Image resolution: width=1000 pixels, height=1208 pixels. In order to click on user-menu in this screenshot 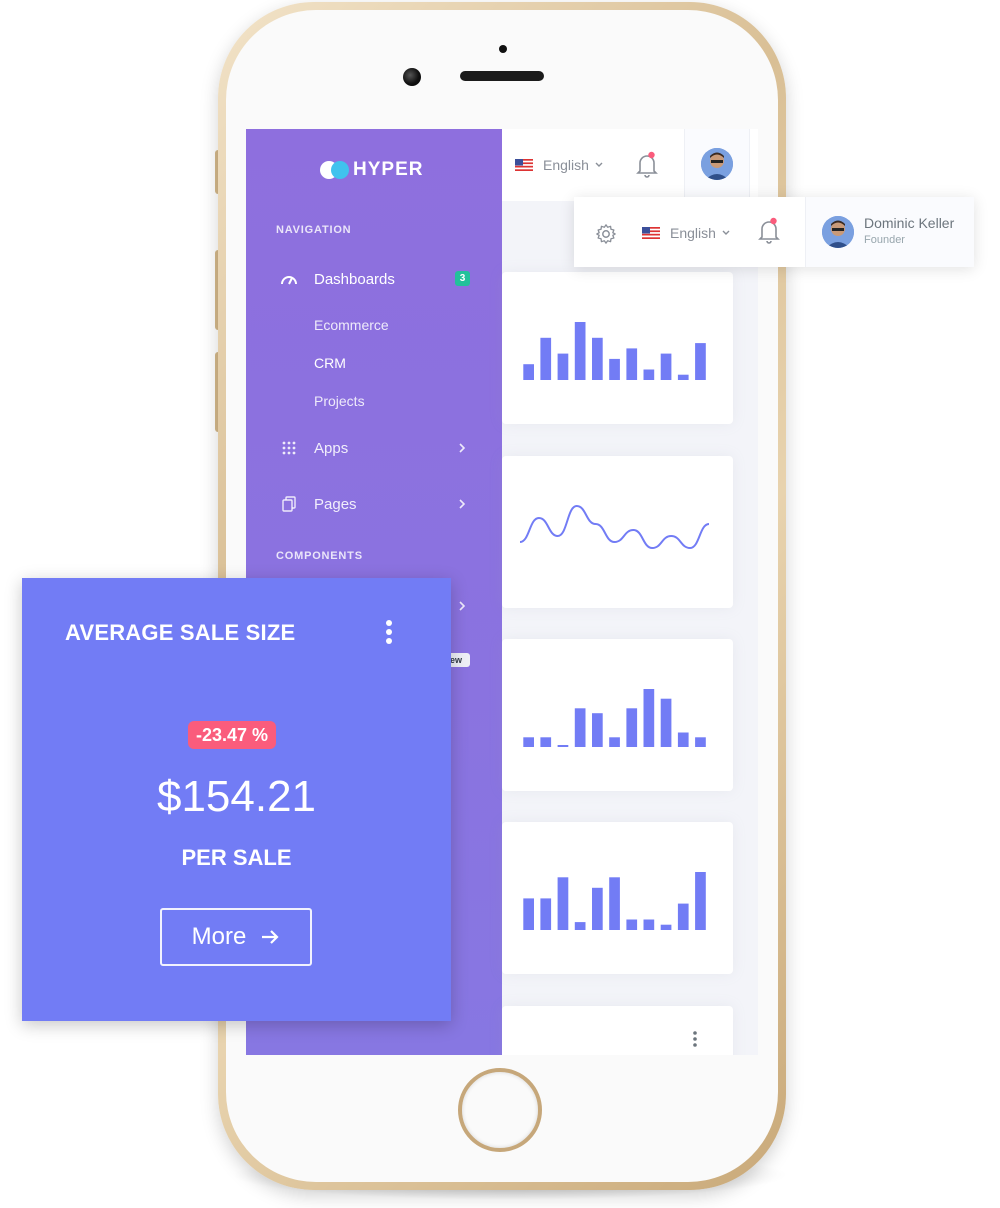, I will do `click(717, 165)`.